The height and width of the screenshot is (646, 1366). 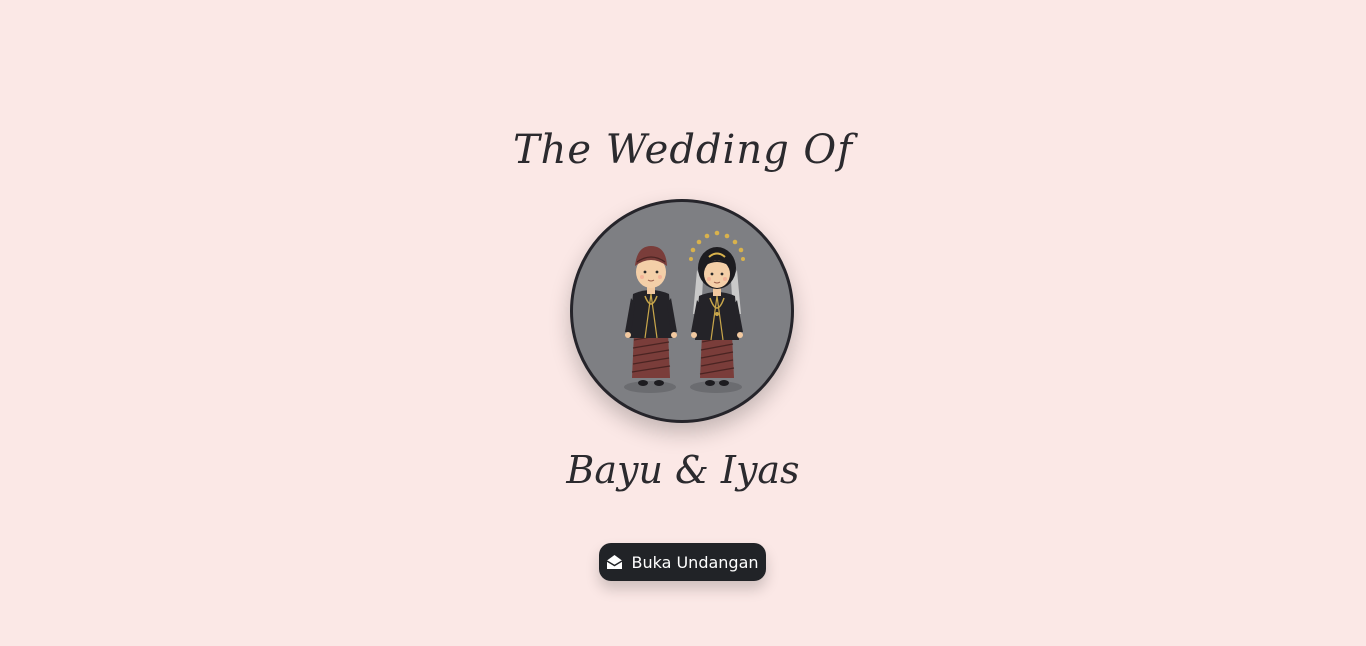 I want to click on open-invitation-button: Buka Undangan, so click(x=682, y=562).